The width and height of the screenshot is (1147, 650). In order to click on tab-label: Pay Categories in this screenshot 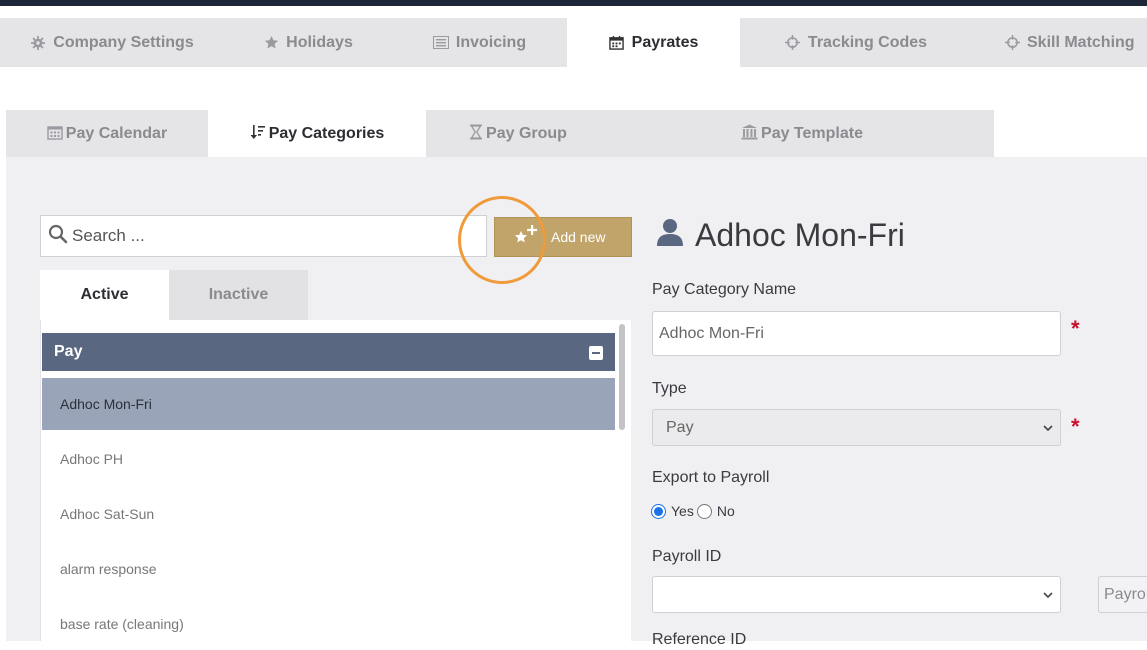, I will do `click(326, 133)`.